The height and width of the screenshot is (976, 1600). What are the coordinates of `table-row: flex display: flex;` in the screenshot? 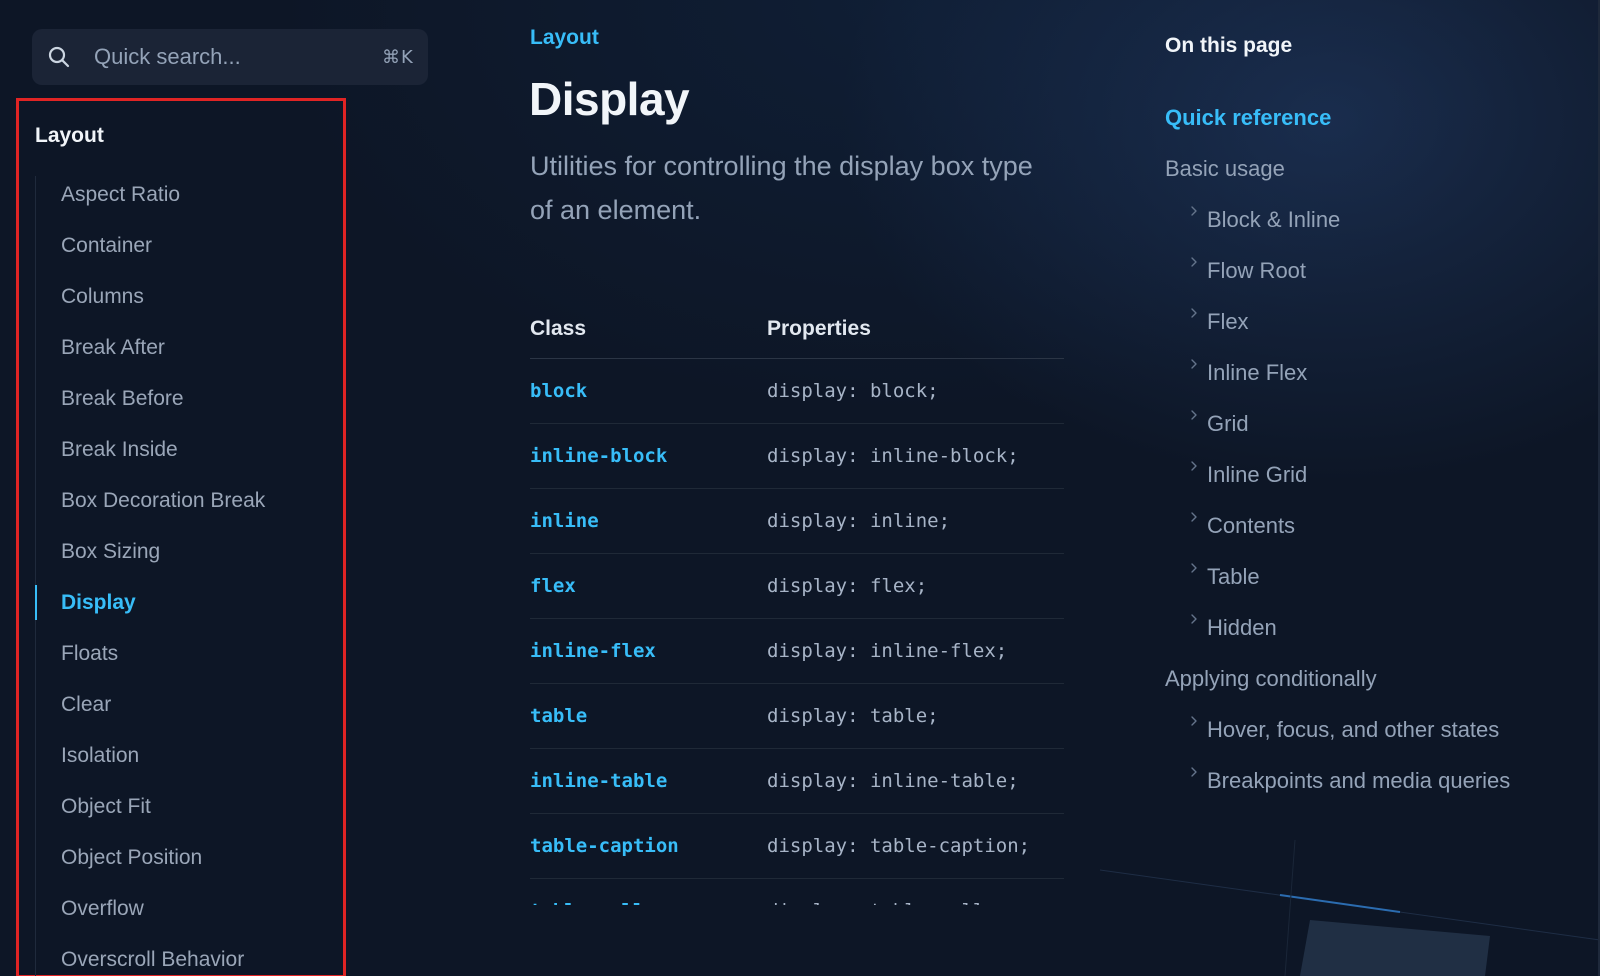 It's located at (797, 586).